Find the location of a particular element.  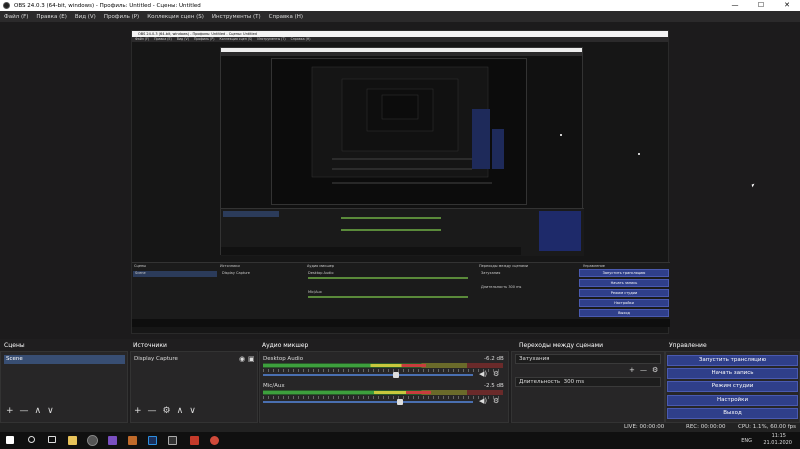

mixer-channel-db: -6.2 dB is located at coordinates (494, 359).